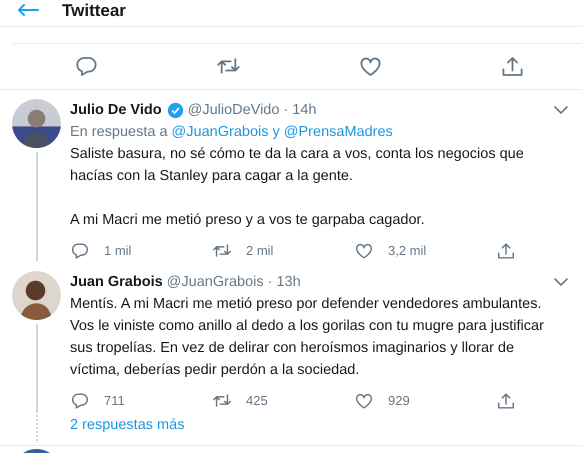  Describe the element at coordinates (248, 220) in the screenshot. I see `tweet-text: A mi Macri me metió preso y a vos te garpaba cagador.` at that location.